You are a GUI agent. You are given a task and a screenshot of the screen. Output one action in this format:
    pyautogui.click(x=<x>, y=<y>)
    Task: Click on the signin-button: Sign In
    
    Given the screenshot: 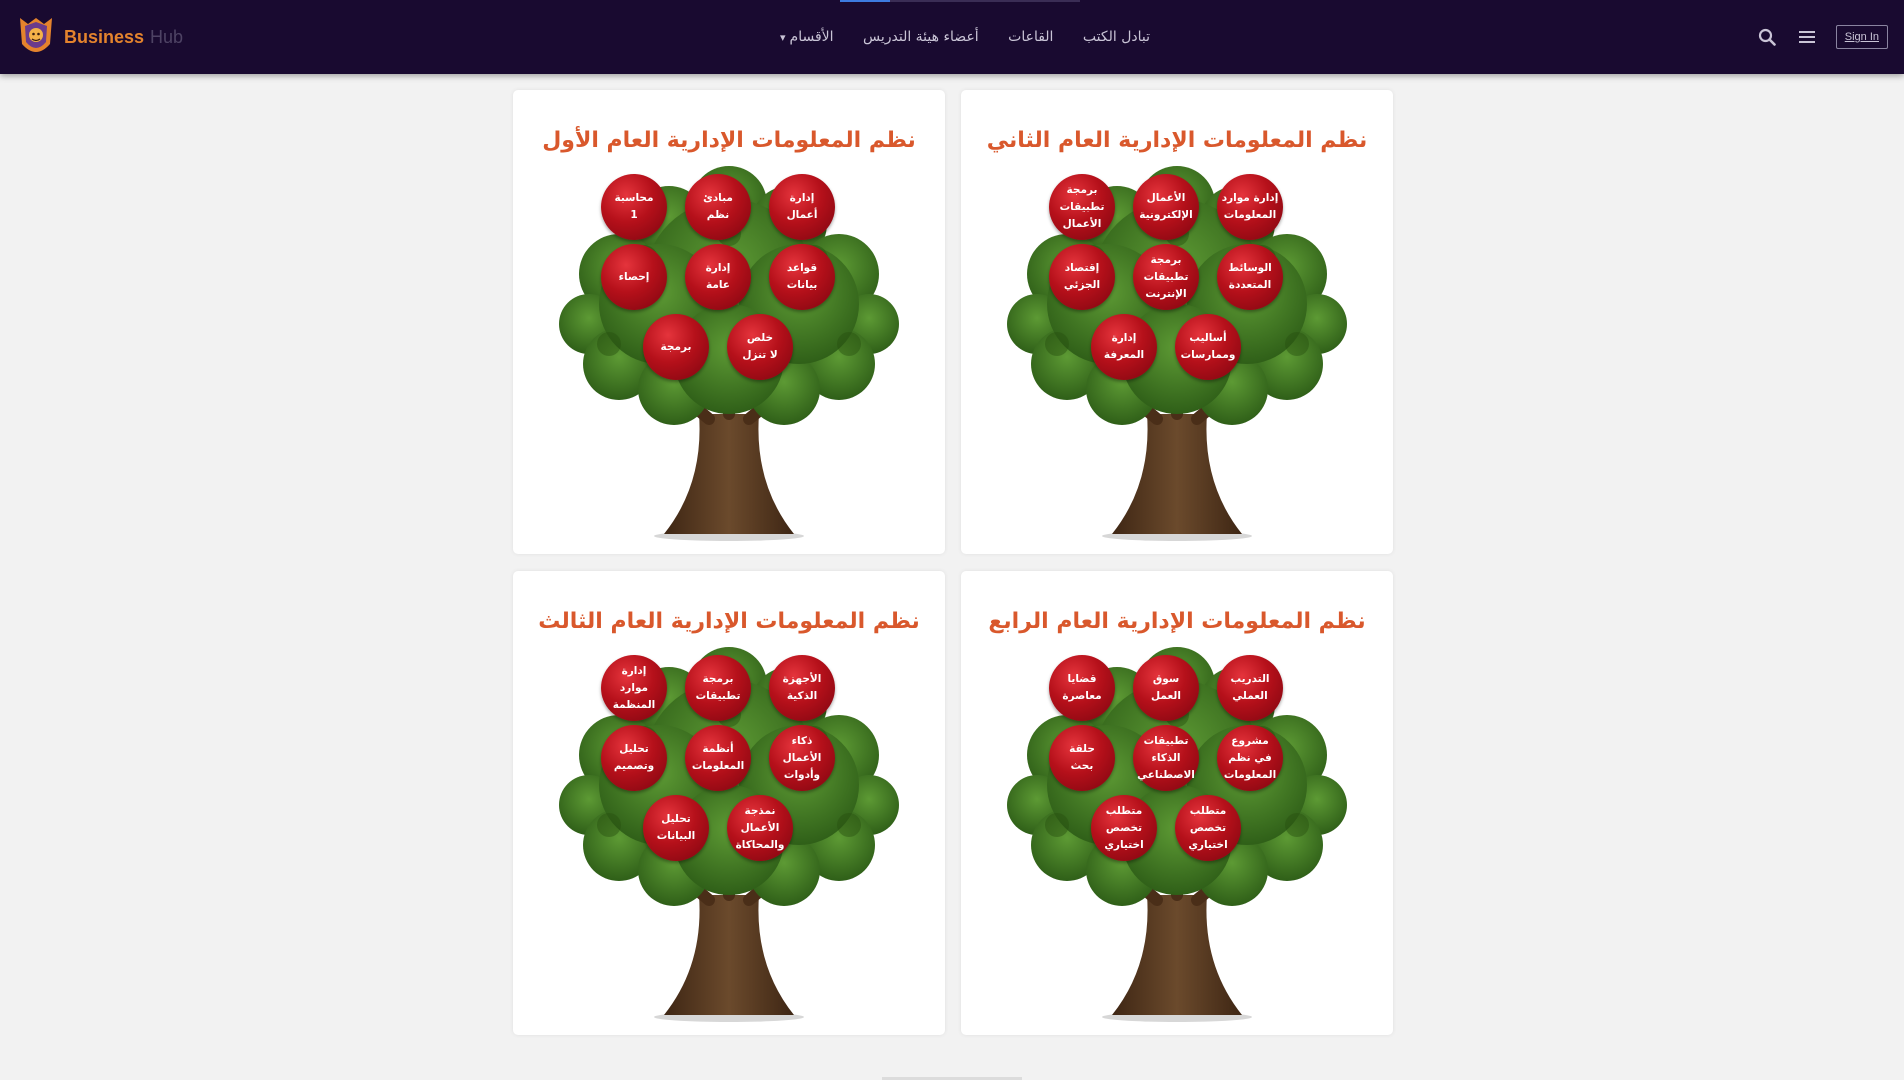 What is the action you would take?
    pyautogui.click(x=1861, y=37)
    